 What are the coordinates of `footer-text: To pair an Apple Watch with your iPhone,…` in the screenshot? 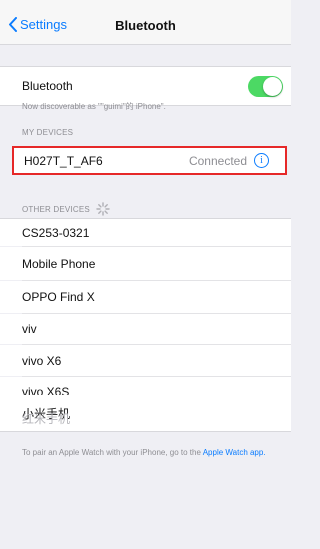 It's located at (111, 452).